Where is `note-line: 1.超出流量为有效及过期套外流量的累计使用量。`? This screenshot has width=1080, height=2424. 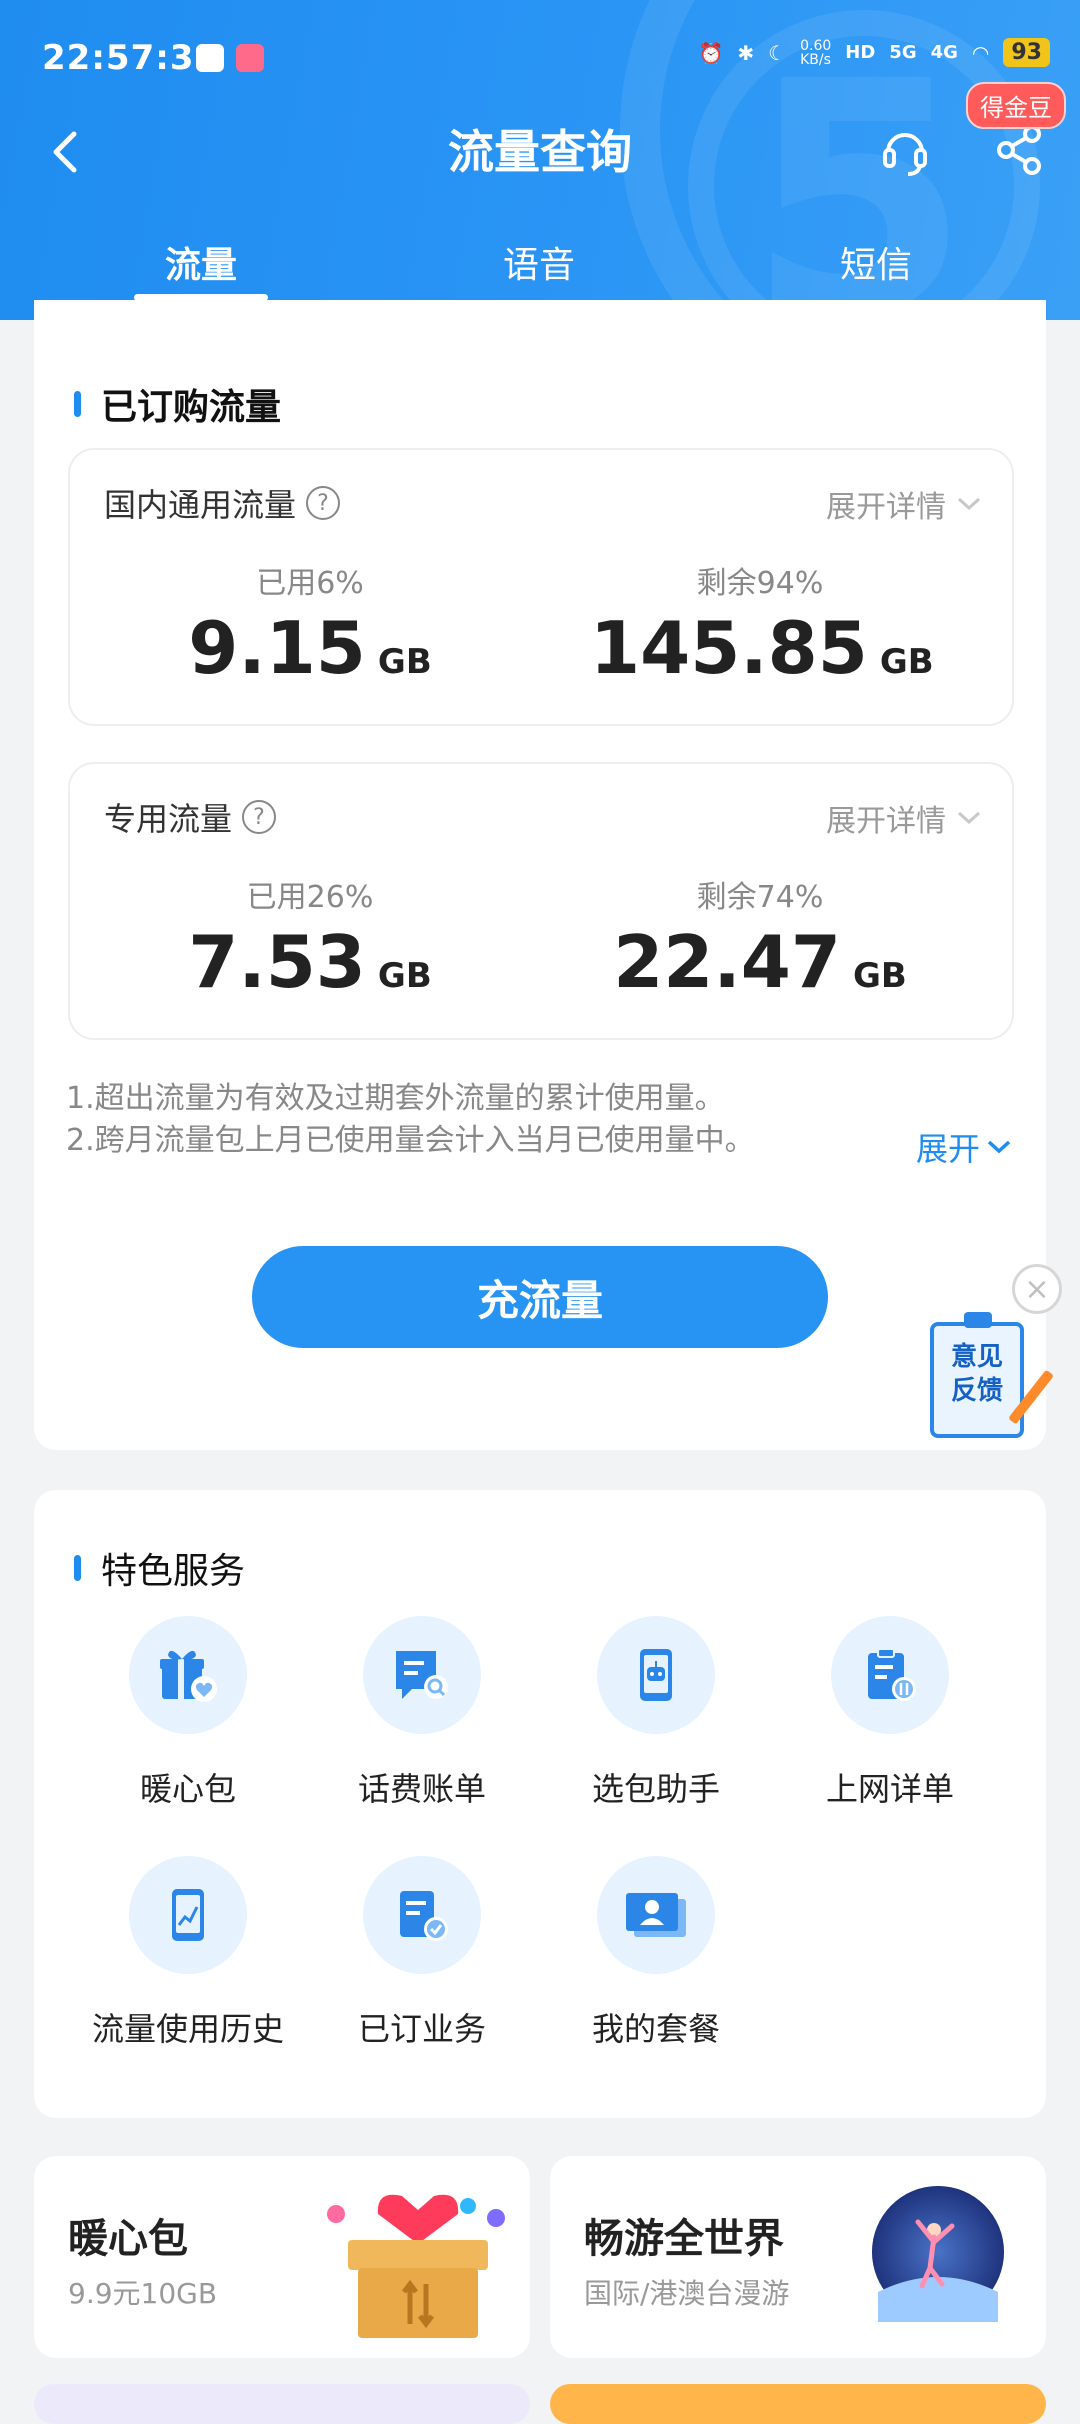
note-line: 1.超出流量为有效及过期套外流量的累计使用量。 is located at coordinates (395, 1098).